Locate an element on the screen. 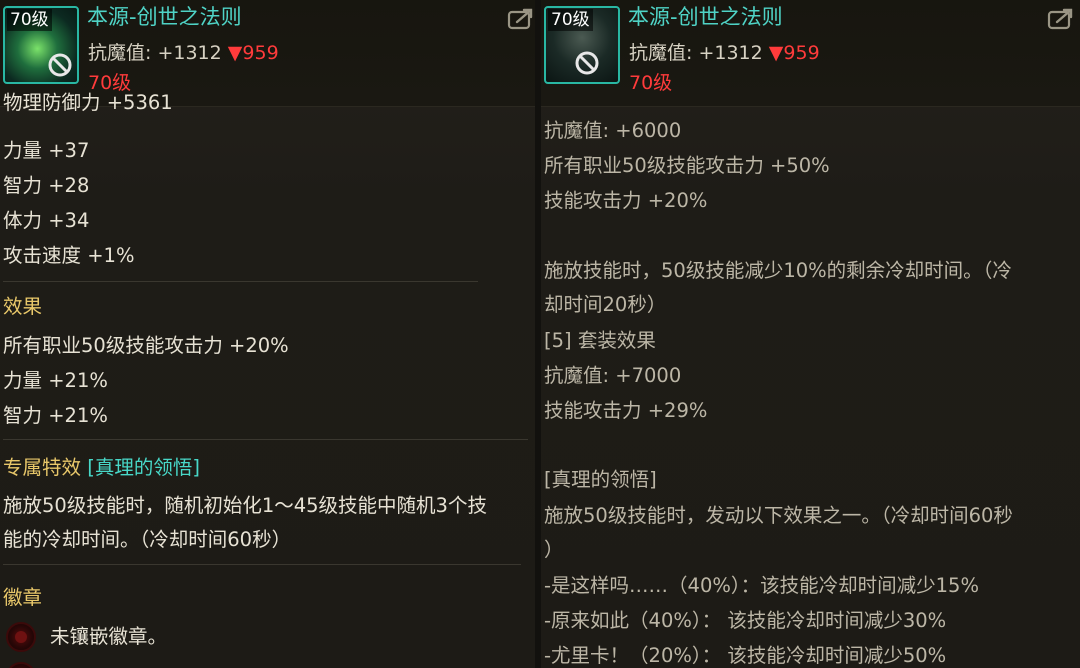 This screenshot has width=1080, height=668. desc-line: 却时间20秒） is located at coordinates (605, 304).